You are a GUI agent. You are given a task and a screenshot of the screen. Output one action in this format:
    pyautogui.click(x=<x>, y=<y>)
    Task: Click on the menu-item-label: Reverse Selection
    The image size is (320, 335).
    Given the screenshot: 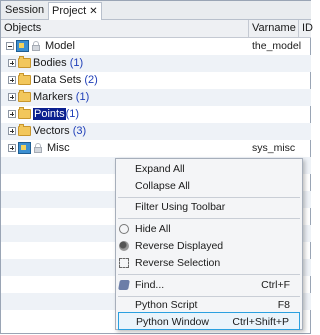 What is the action you would take?
    pyautogui.click(x=178, y=263)
    